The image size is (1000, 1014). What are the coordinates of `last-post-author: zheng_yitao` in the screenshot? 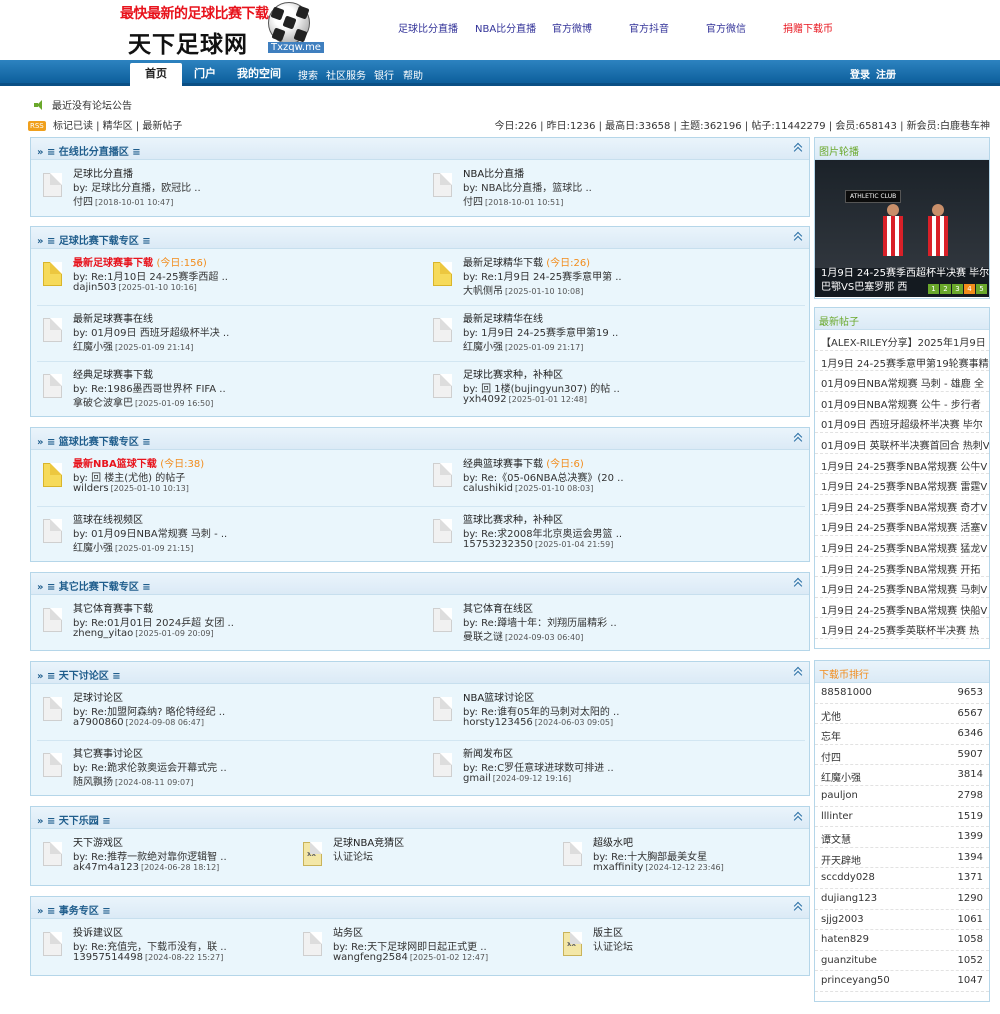 It's located at (103, 633).